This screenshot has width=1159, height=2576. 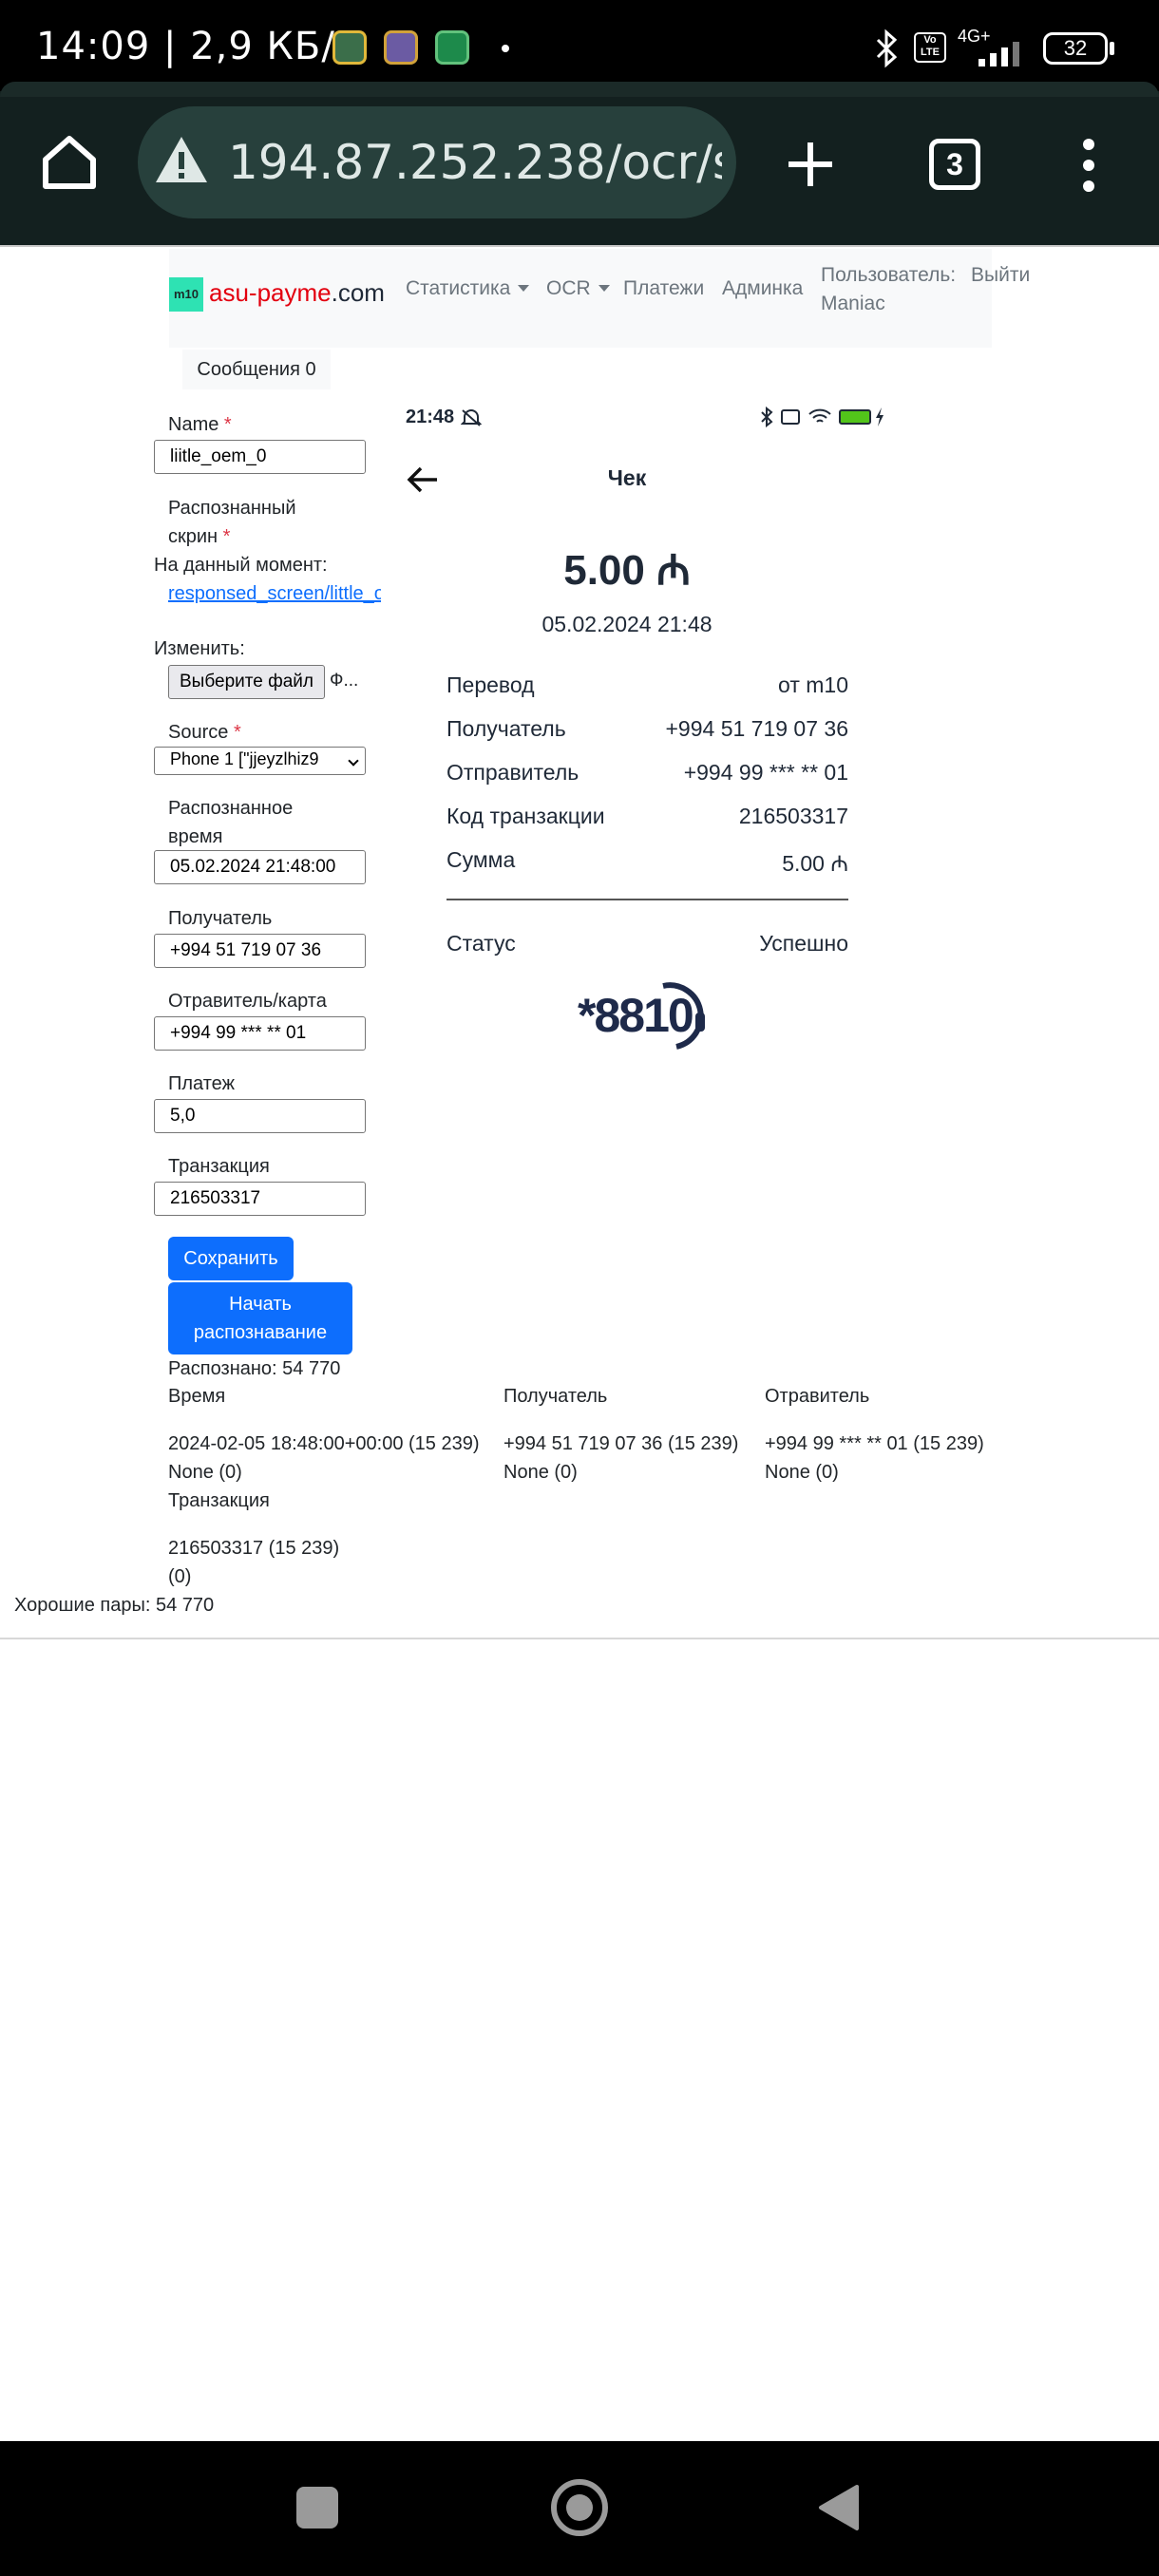 I want to click on time-label: Распознанное время, so click(x=231, y=822).